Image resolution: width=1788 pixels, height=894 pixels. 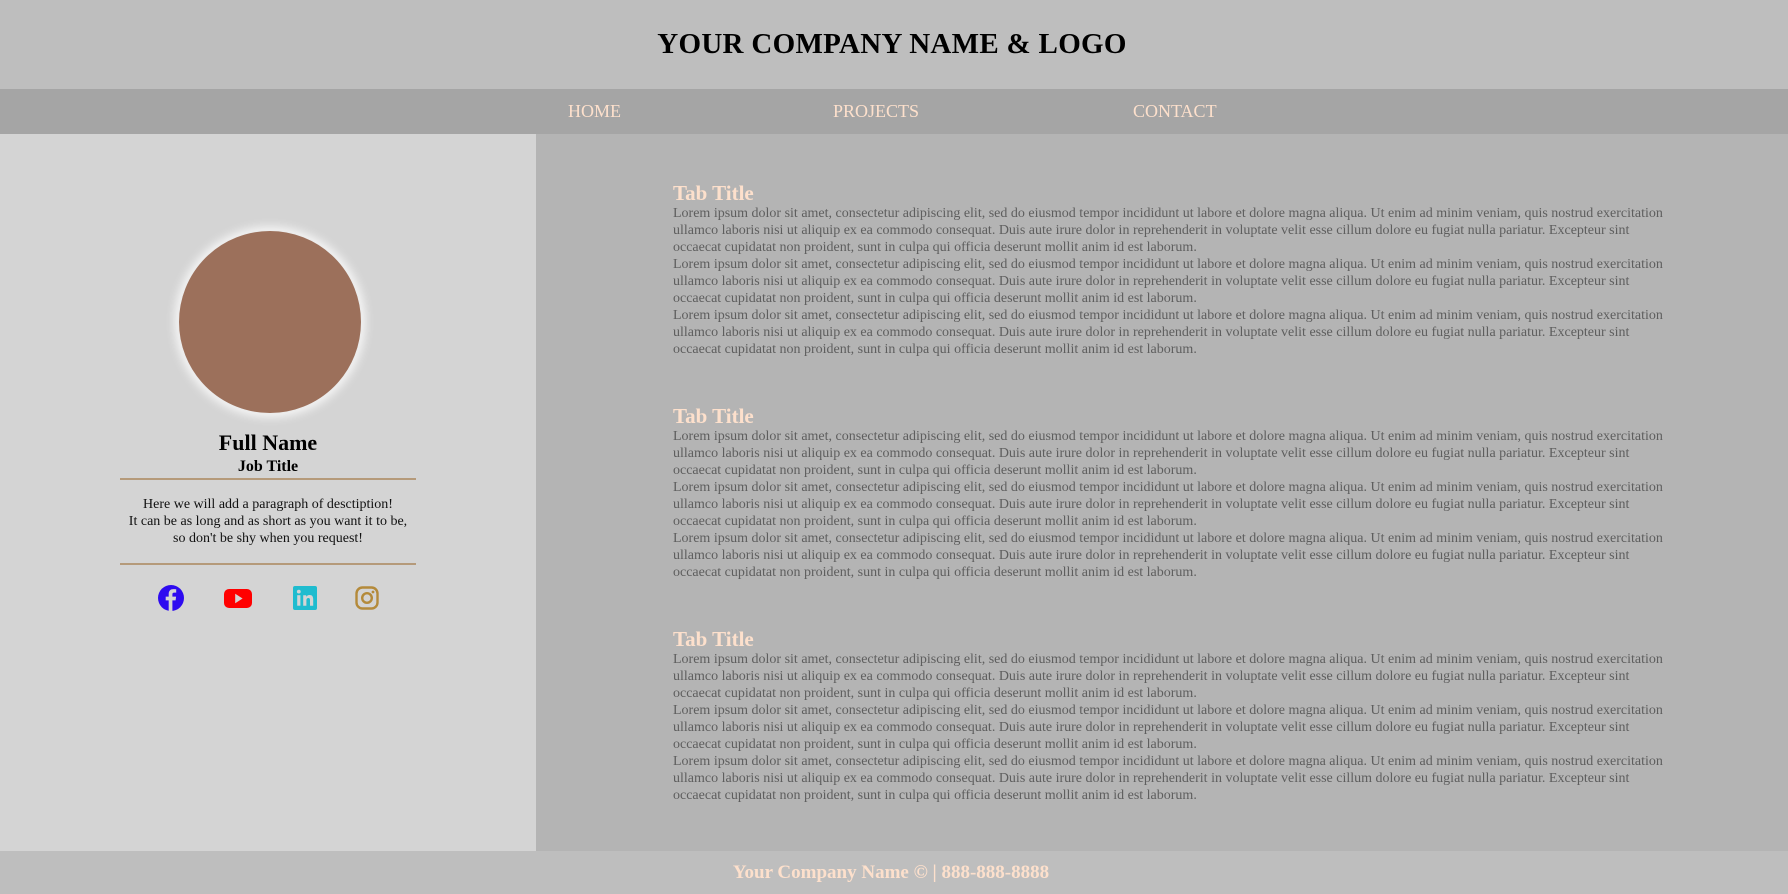 I want to click on main-nav: HOME PROJECTS CONTACT, so click(x=894, y=111).